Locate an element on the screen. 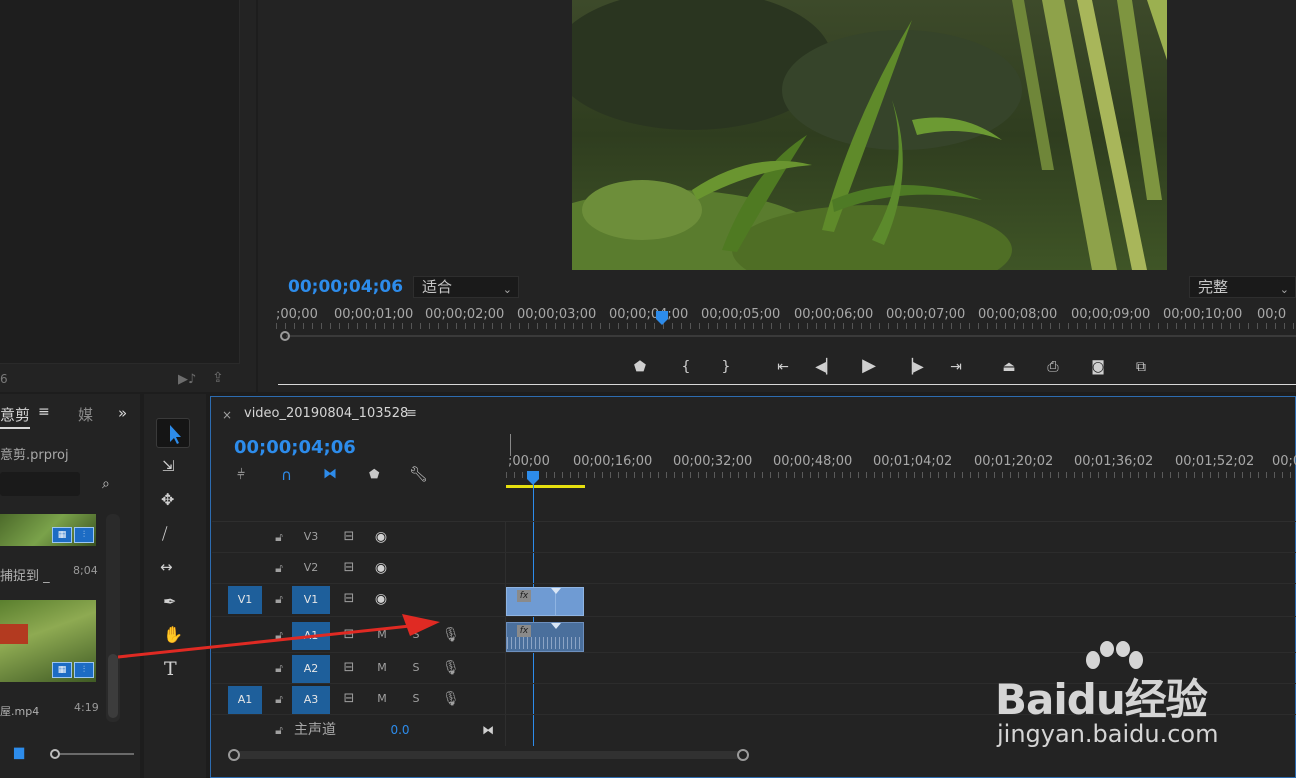 The image size is (1296, 778). track-label-a3: A3 is located at coordinates (311, 700).